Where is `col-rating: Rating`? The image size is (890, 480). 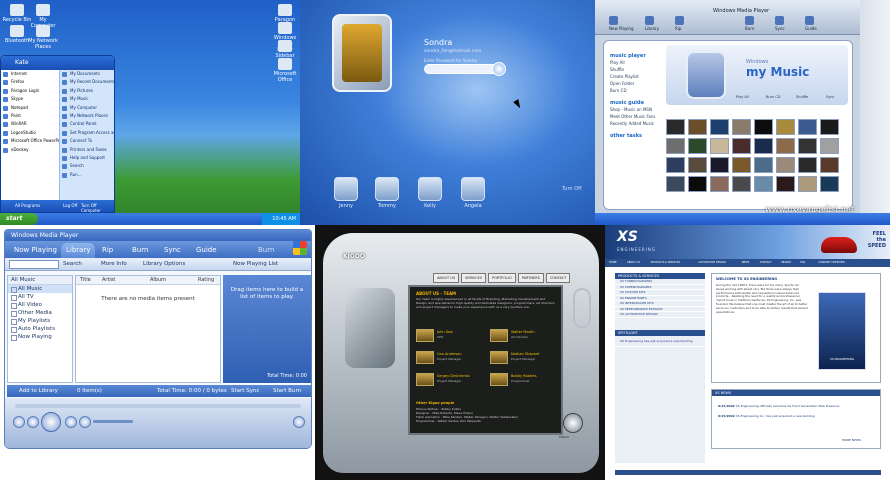 col-rating: Rating is located at coordinates (206, 280).